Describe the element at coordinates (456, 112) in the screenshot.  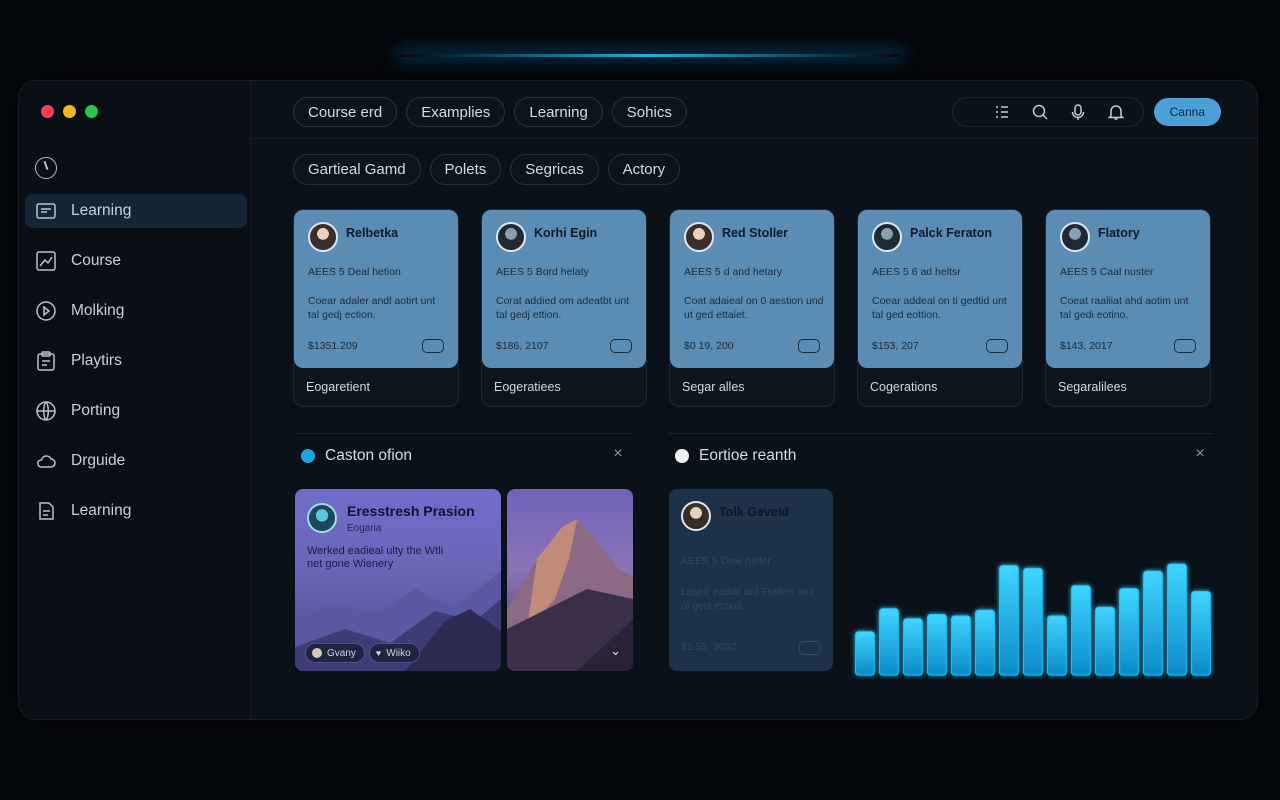
I see `tab-examplies: Examplies` at that location.